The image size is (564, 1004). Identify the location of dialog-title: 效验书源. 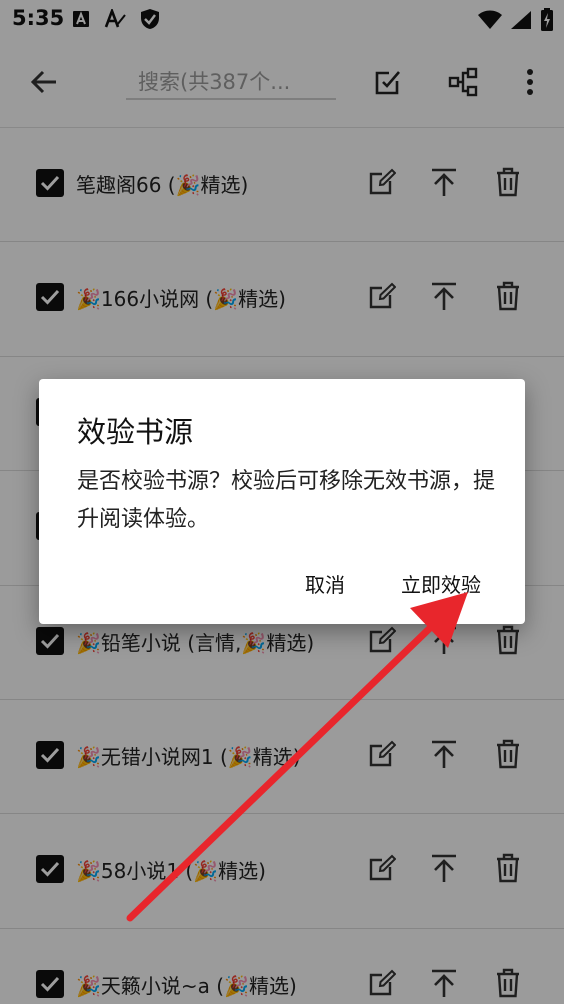
(135, 432).